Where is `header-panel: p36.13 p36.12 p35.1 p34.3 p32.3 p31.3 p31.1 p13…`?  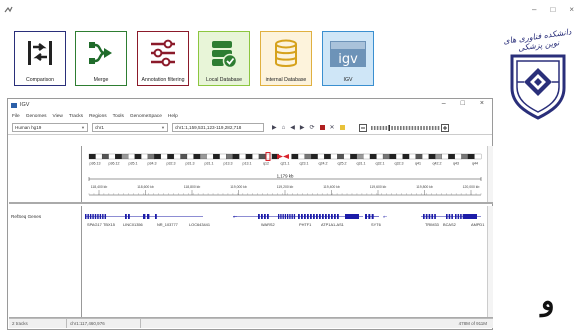
header-panel: p36.13 p36.12 p35.1 p34.3 p32.3 p31.3 p31.1 p13… is located at coordinates (251, 175).